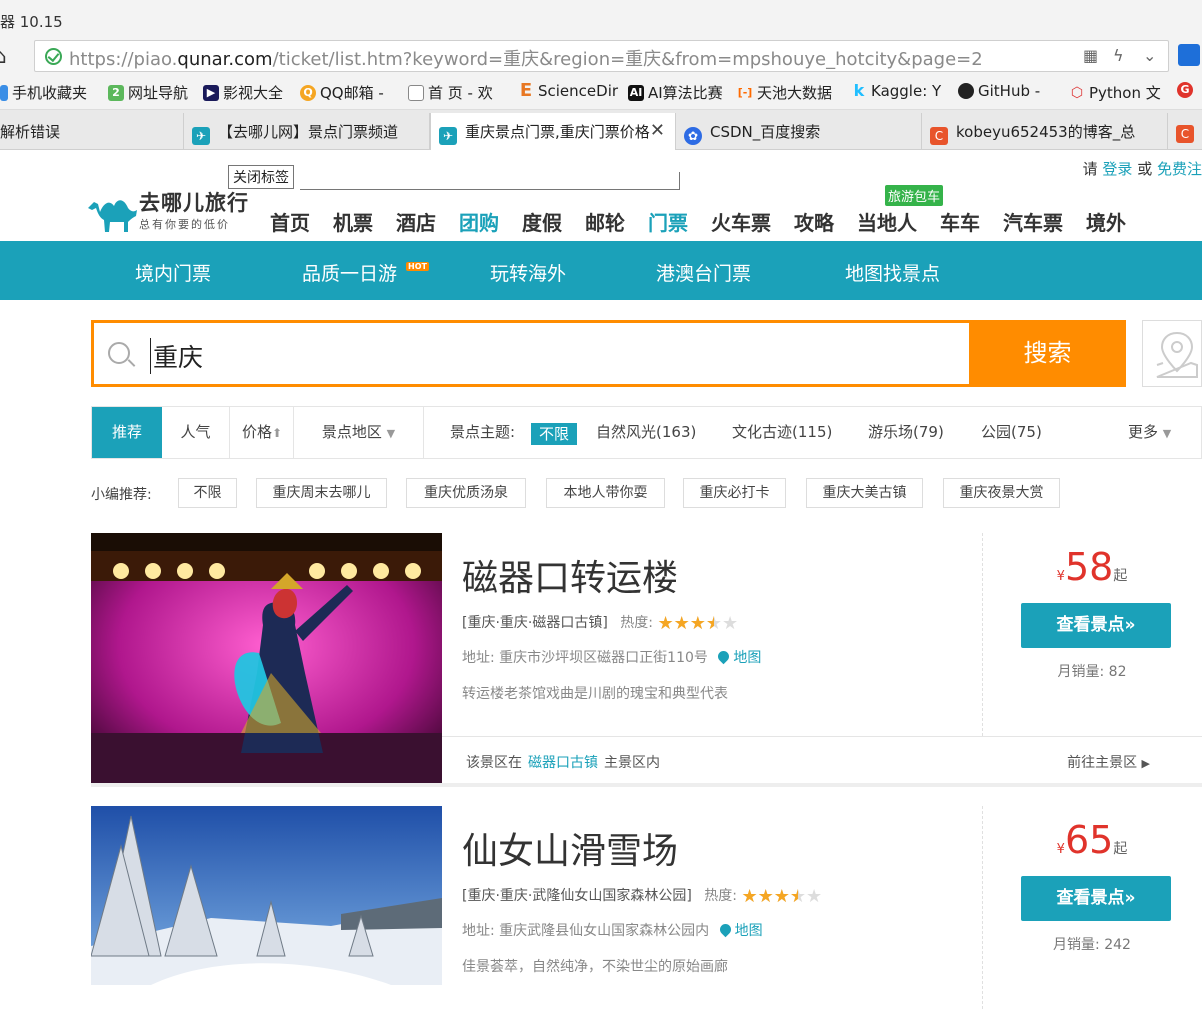  I want to click on subnav-map: 地图找景点, so click(892, 272).